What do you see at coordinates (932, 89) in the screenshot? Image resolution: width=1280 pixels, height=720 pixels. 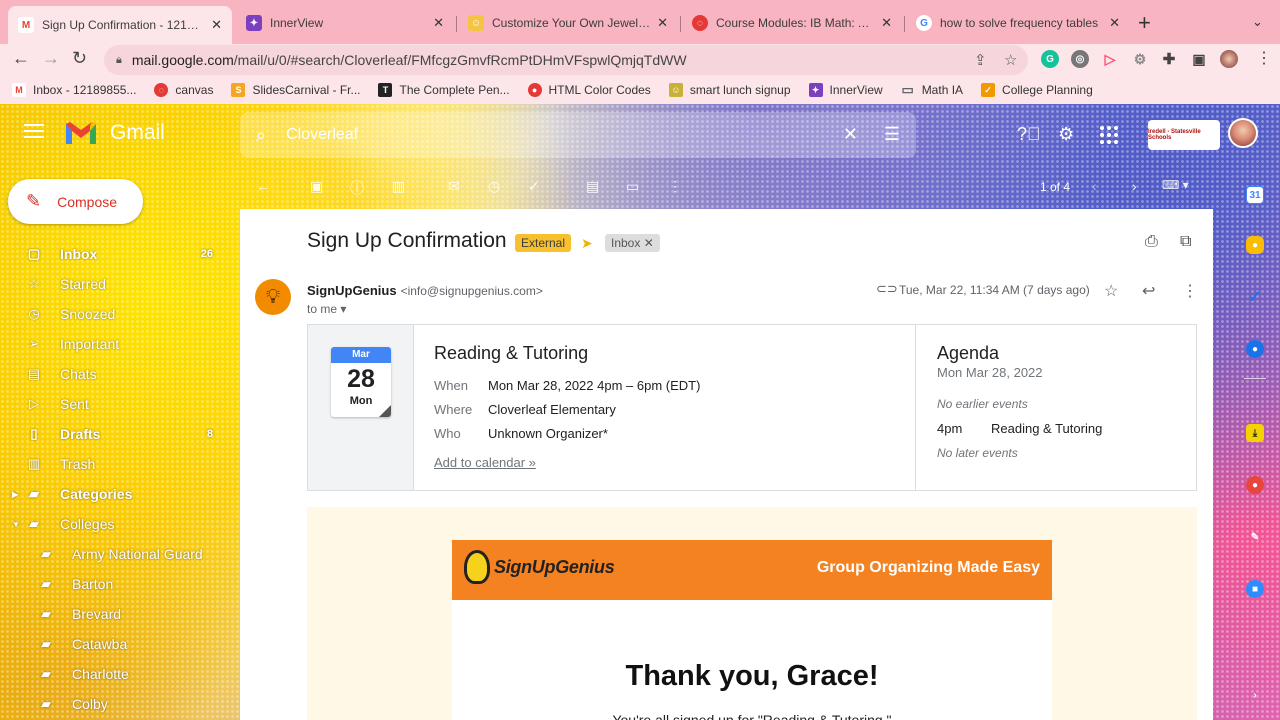 I see `bookmark-math-ia: ▭ Math IA` at bounding box center [932, 89].